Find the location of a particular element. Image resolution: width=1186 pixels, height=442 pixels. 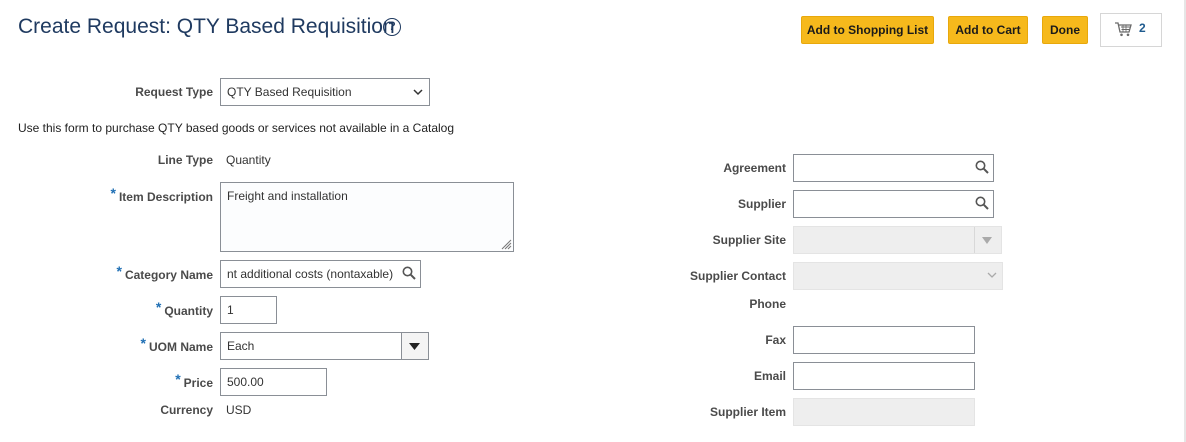

price-input: 500.00 is located at coordinates (273, 382).